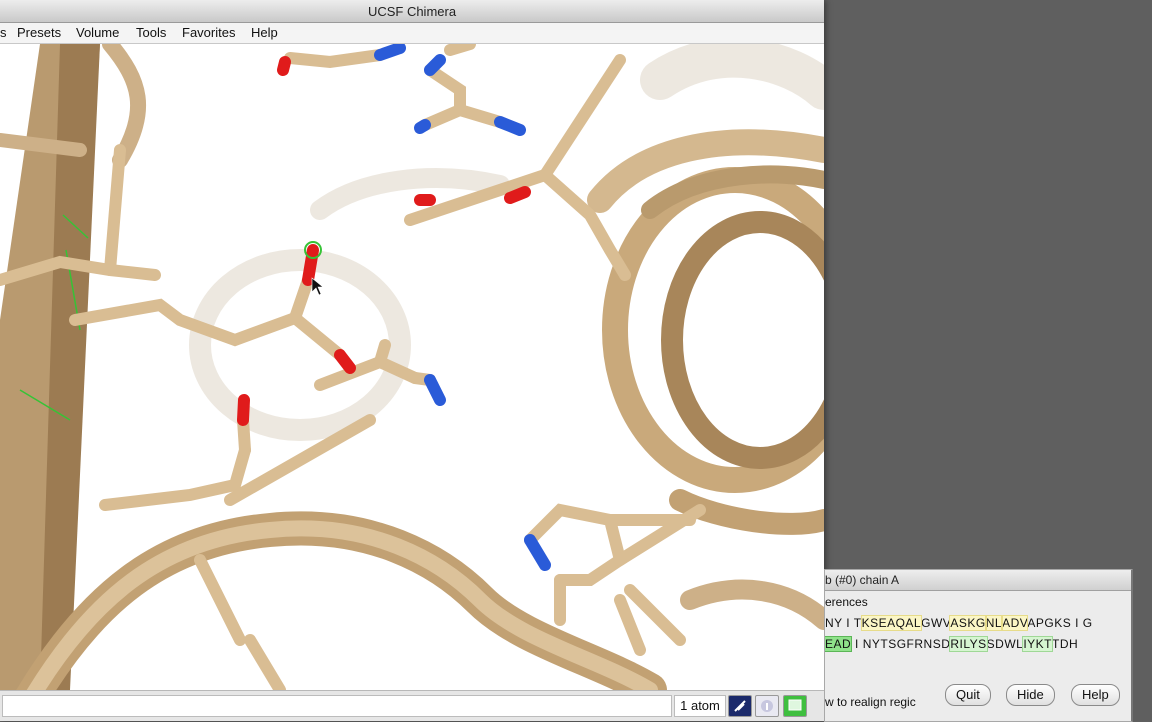  What do you see at coordinates (978, 580) in the screenshot?
I see `sequence-title-bar: b (#0) chain A` at bounding box center [978, 580].